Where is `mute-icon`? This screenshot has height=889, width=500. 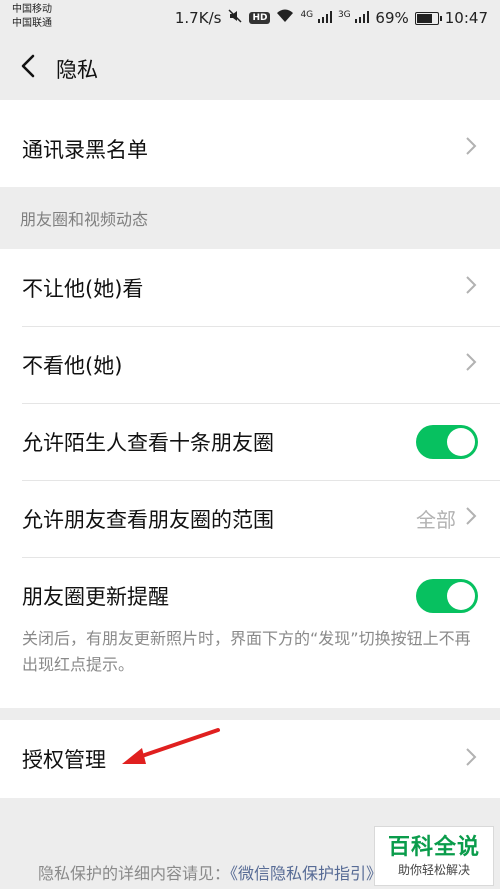 mute-icon is located at coordinates (235, 18).